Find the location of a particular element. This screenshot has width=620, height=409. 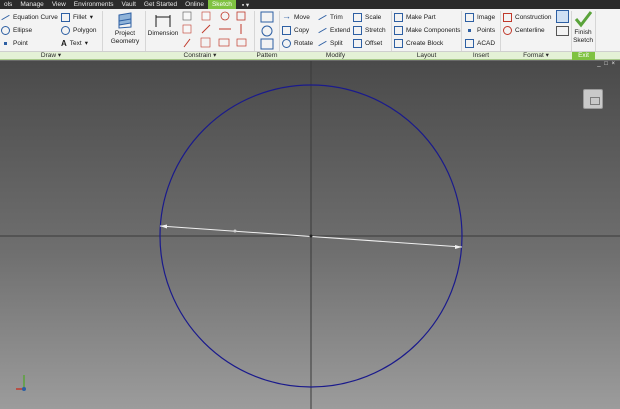

split-button: Split is located at coordinates (330, 43).